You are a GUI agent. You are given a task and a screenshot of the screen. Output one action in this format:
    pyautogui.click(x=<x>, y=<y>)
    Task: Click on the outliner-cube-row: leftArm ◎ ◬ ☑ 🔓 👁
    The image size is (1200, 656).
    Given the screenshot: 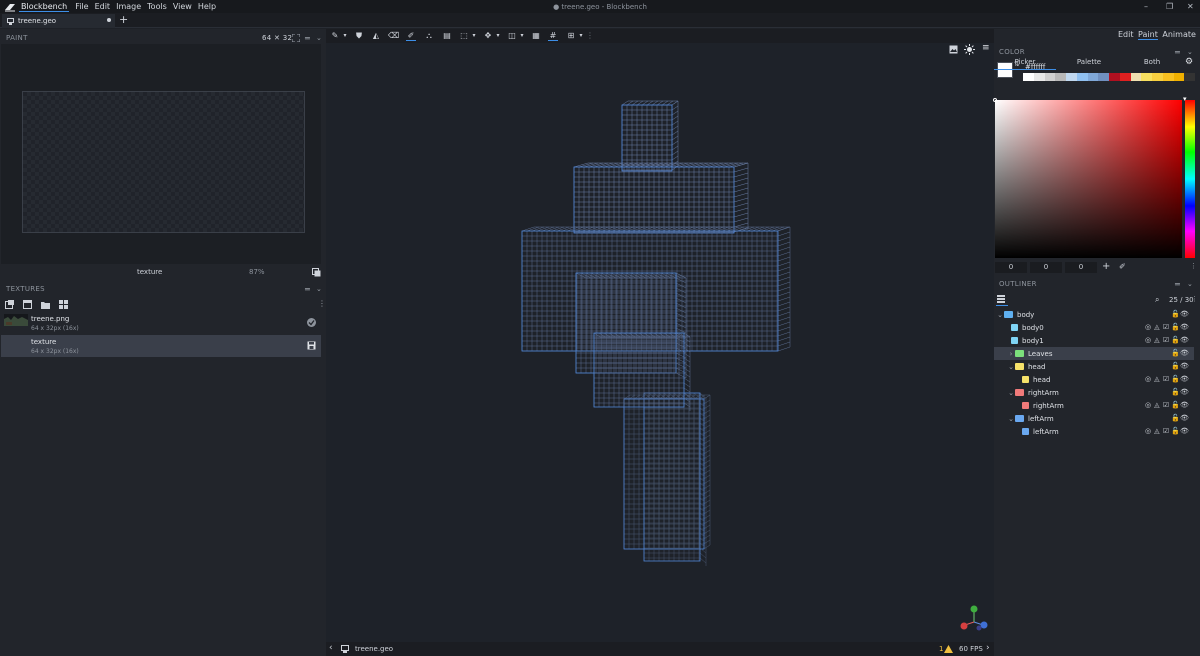 What is the action you would take?
    pyautogui.click(x=1094, y=431)
    